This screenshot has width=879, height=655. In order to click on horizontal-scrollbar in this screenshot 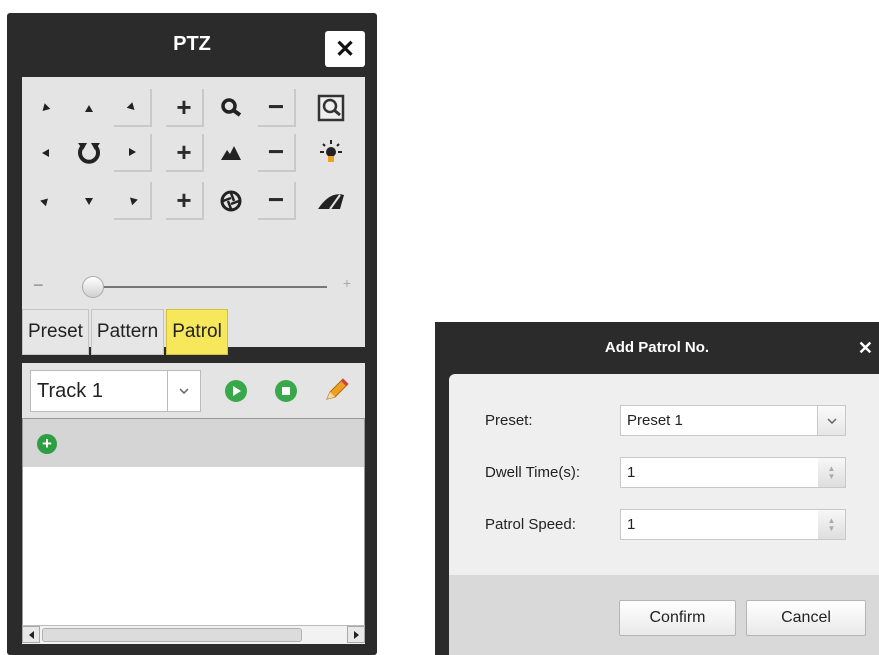, I will do `click(193, 634)`.